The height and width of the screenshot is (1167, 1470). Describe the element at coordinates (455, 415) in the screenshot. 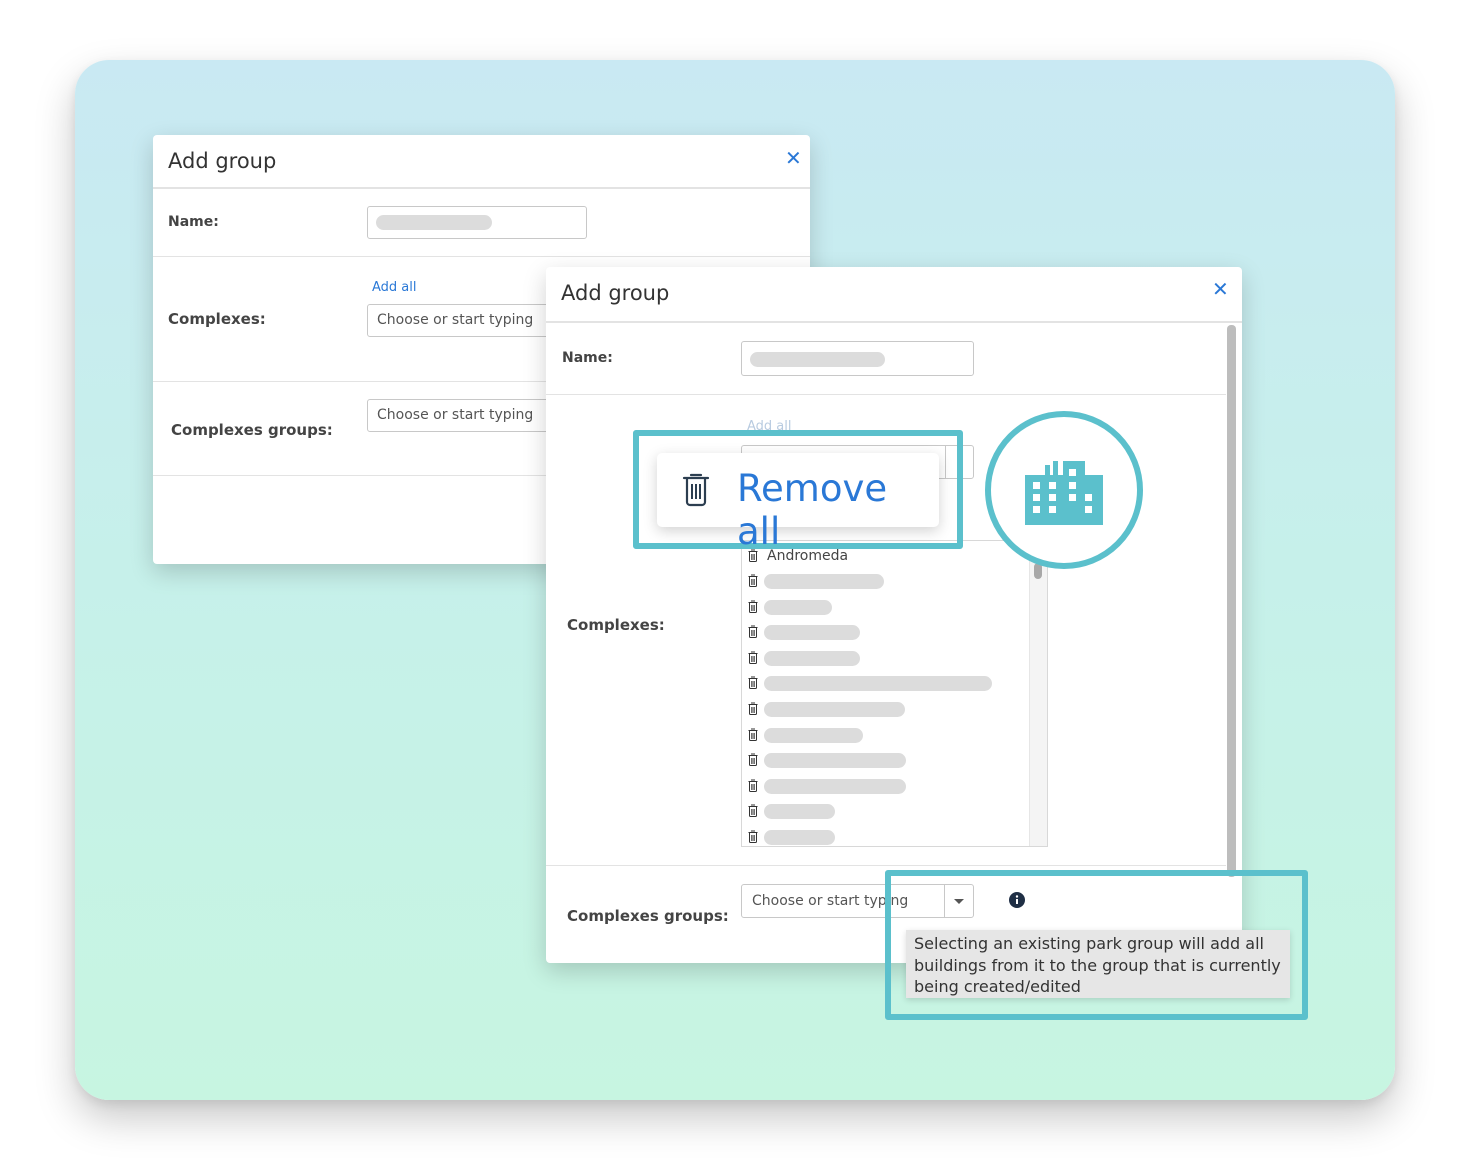

I see `complexes-groups-placeholder: Choose or start typing` at that location.